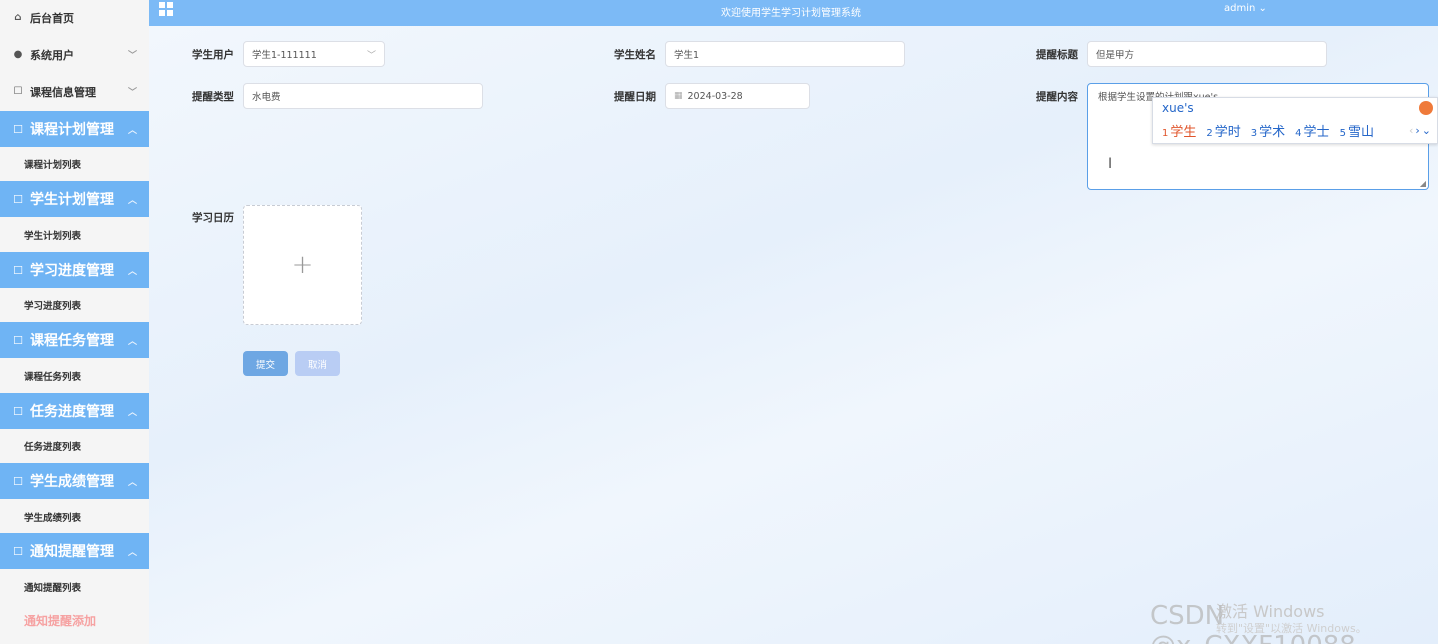 This screenshot has height=644, width=1438. Describe the element at coordinates (363, 96) in the screenshot. I see `remind-type-field: 水电费` at that location.